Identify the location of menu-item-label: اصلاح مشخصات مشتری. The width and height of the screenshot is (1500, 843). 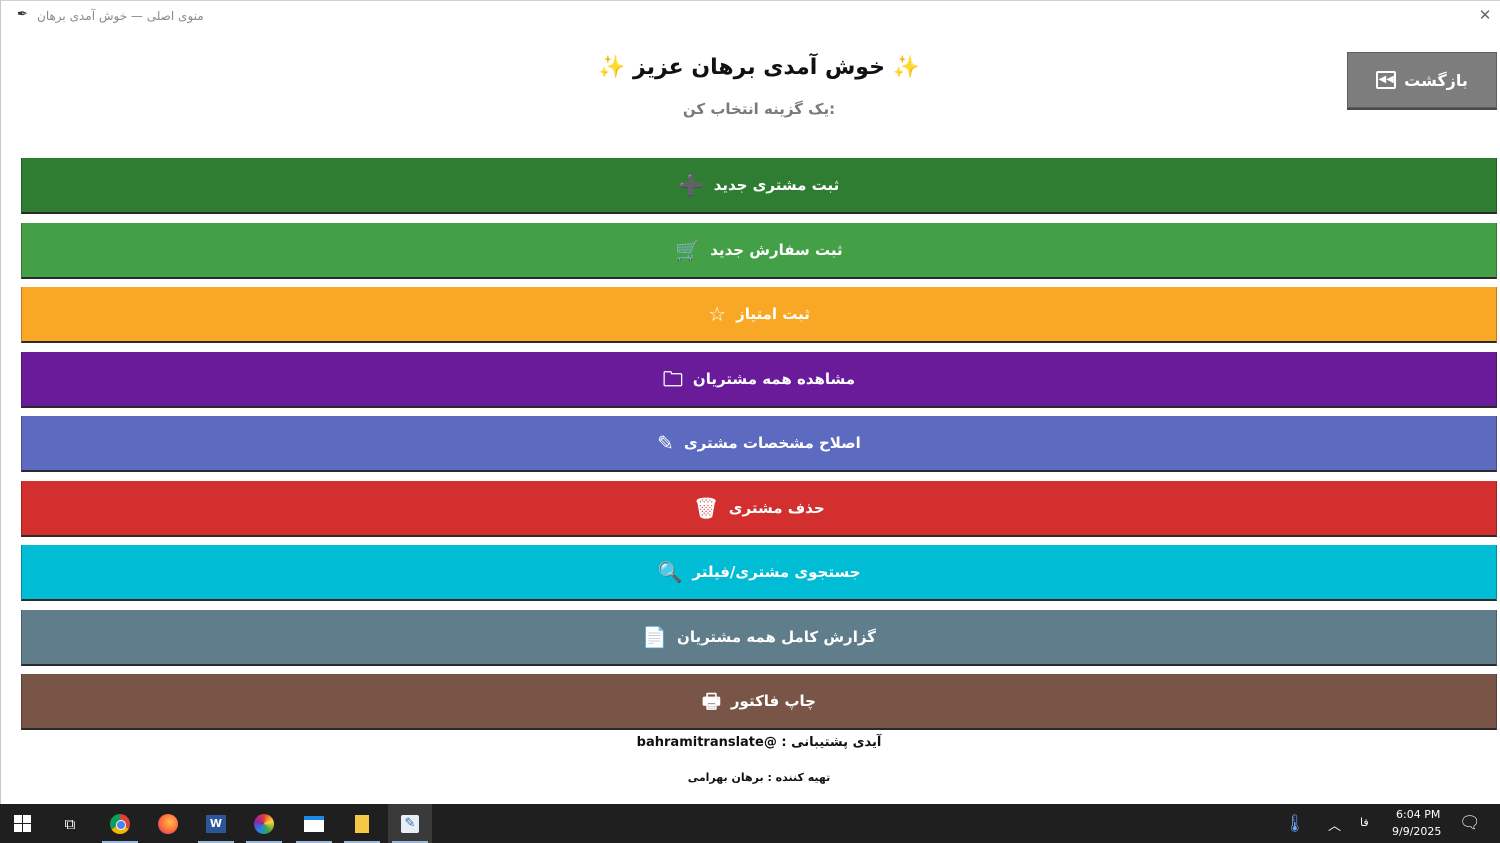
(772, 443).